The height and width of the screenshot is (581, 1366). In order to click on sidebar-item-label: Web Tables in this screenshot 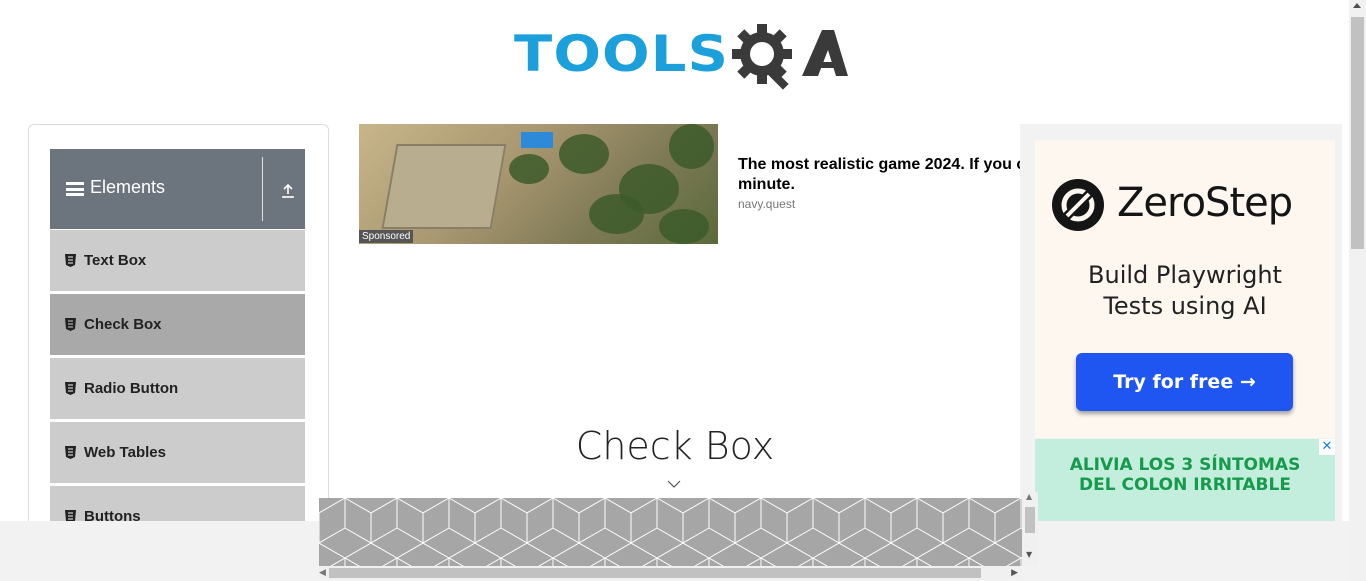, I will do `click(125, 452)`.